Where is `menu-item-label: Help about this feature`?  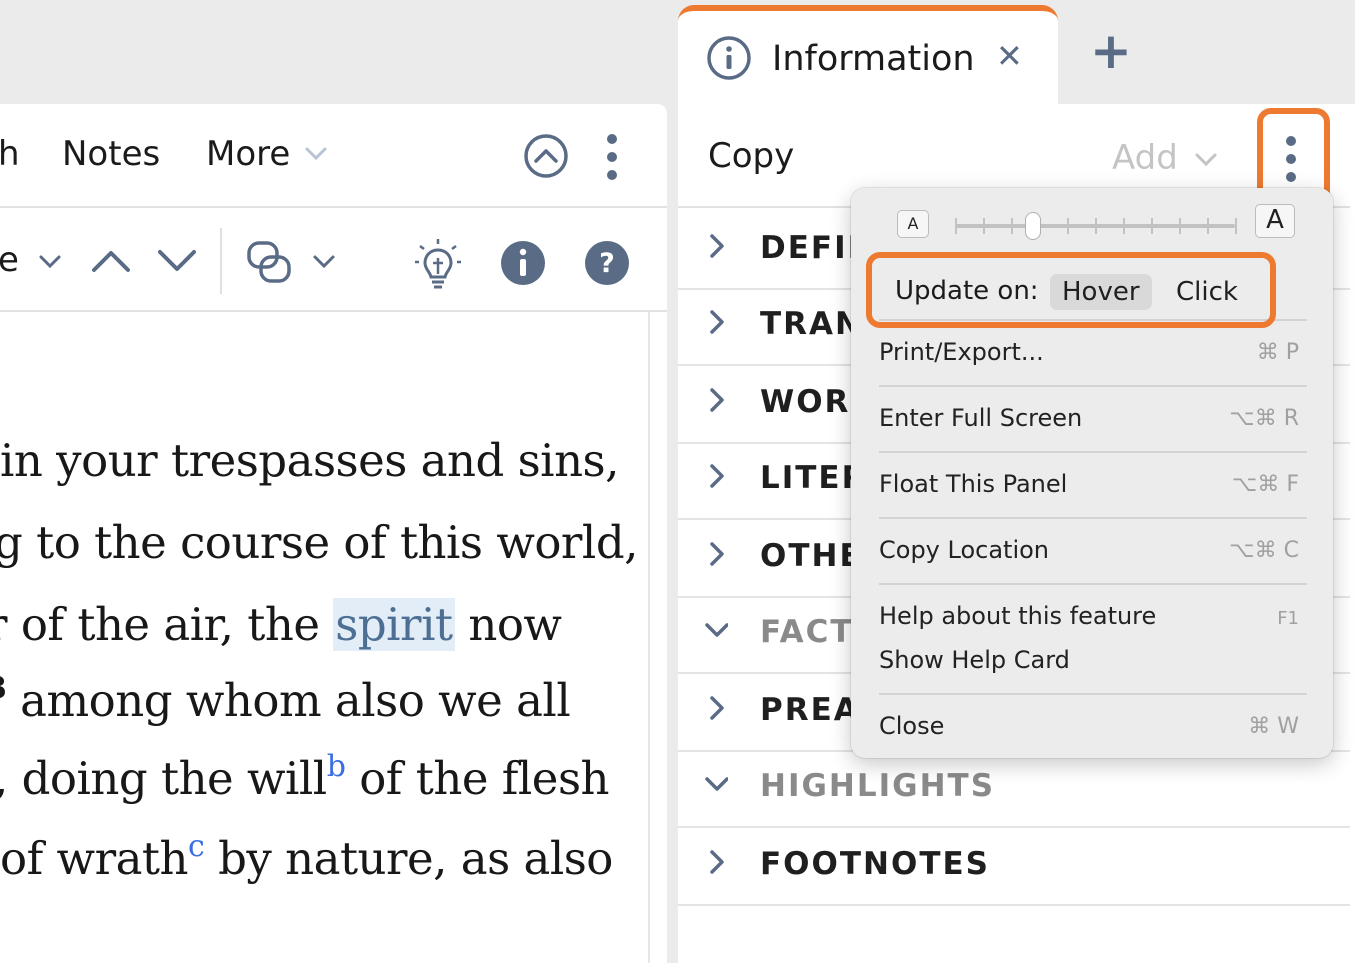
menu-item-label: Help about this feature is located at coordinates (1018, 616).